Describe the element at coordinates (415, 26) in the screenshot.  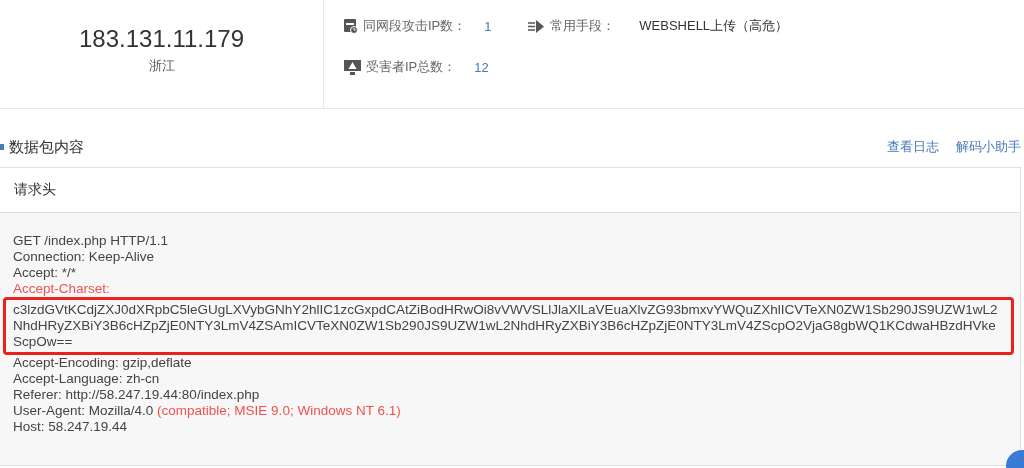
I see `stat-label: 同网段攻击IP数：` at that location.